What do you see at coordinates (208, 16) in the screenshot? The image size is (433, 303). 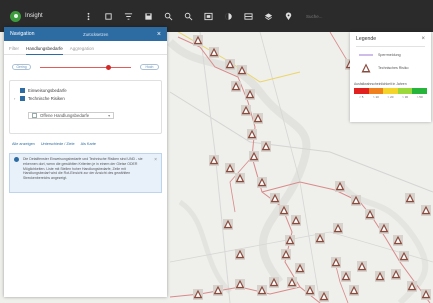 I see `image-icon` at bounding box center [208, 16].